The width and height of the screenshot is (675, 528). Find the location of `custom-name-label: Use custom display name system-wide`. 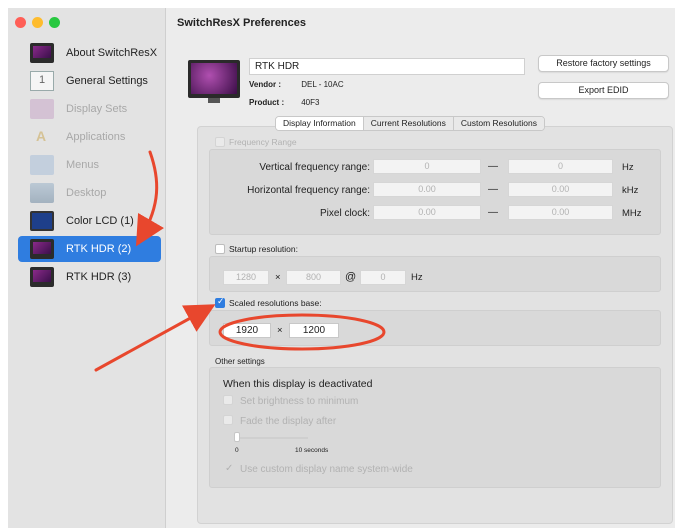

custom-name-label: Use custom display name system-wide is located at coordinates (326, 469).